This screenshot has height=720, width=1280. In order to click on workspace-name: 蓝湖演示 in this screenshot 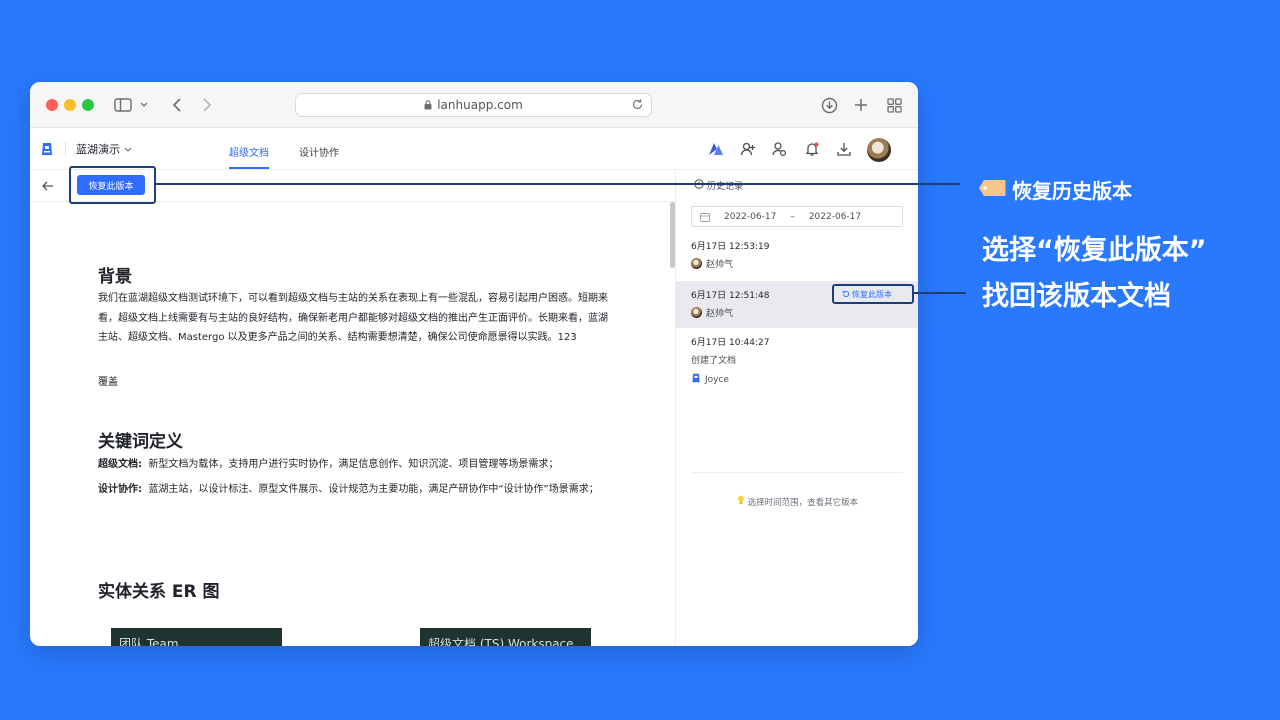, I will do `click(98, 149)`.